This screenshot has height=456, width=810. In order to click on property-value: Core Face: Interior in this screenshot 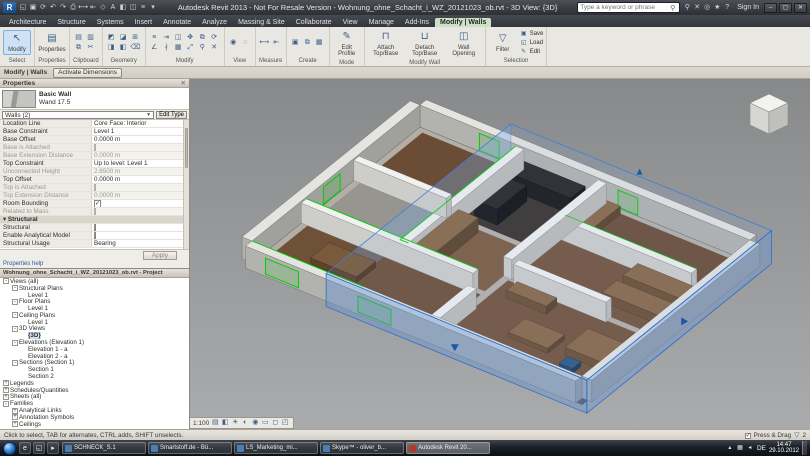, I will do `click(140, 123)`.